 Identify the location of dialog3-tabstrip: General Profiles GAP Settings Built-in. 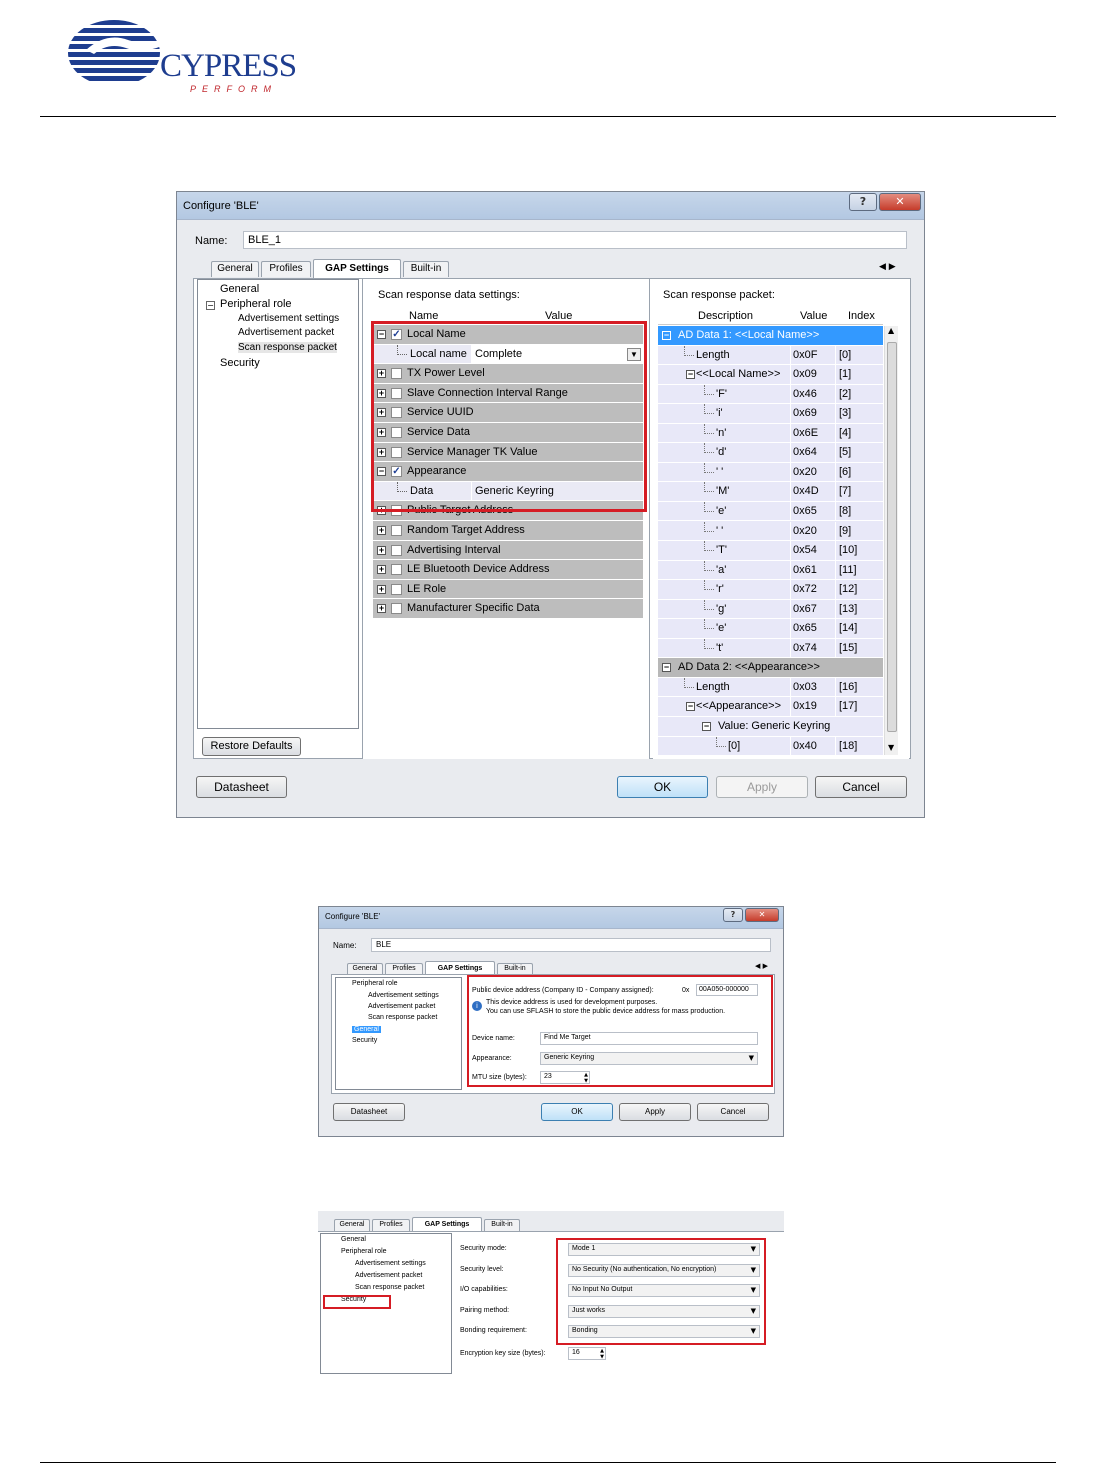
(551, 1224).